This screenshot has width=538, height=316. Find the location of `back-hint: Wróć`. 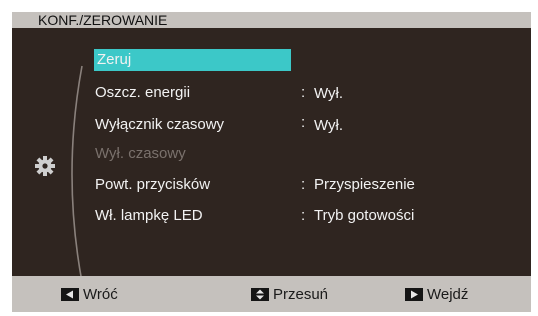

back-hint: Wróć is located at coordinates (89, 294).